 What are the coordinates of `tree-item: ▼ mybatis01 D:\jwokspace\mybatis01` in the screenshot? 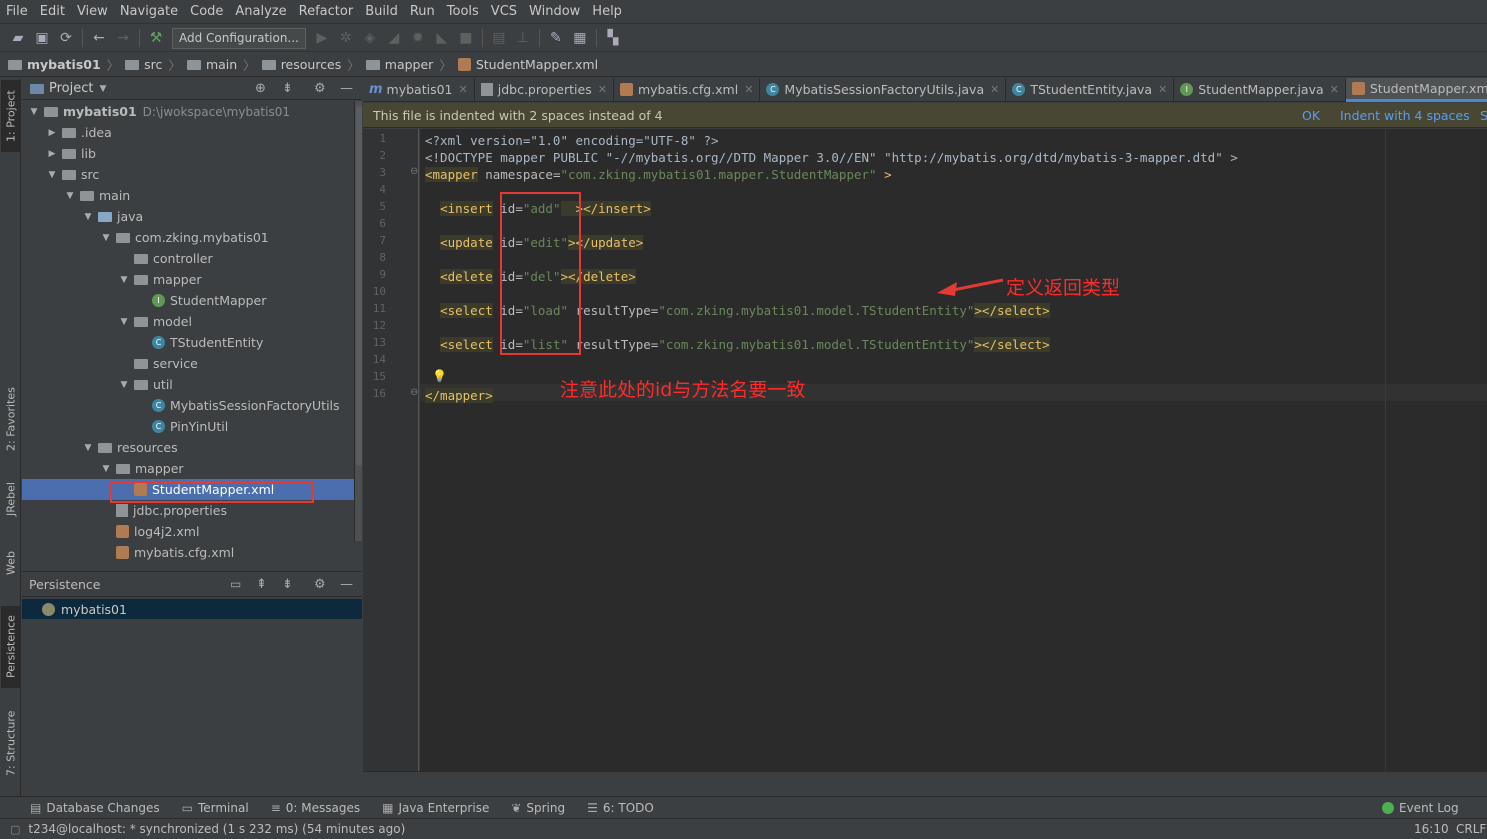 It's located at (188, 111).